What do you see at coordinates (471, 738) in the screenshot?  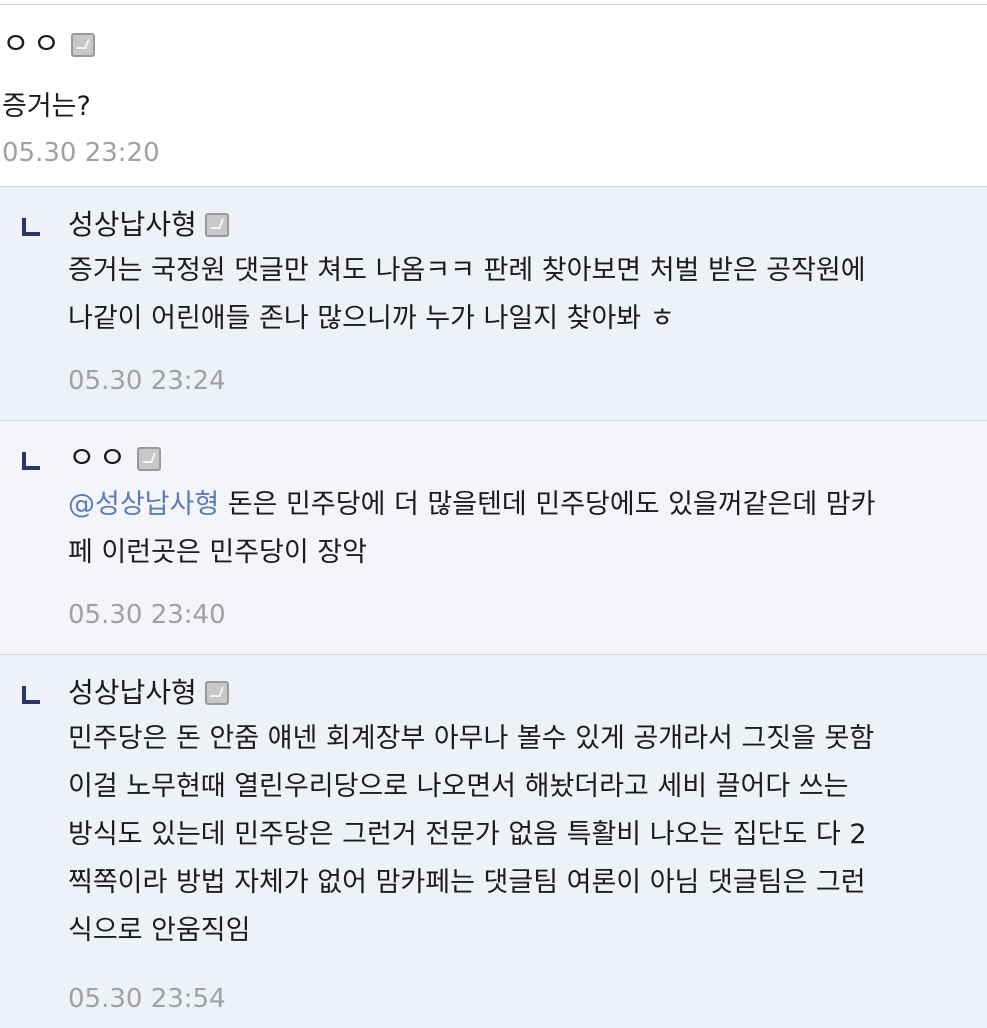 I see `reply-text-line: 민주당은 돈 안줌 얘넨 회계장부 아무나 볼수 있게 공개라서 그짓을 못함` at bounding box center [471, 738].